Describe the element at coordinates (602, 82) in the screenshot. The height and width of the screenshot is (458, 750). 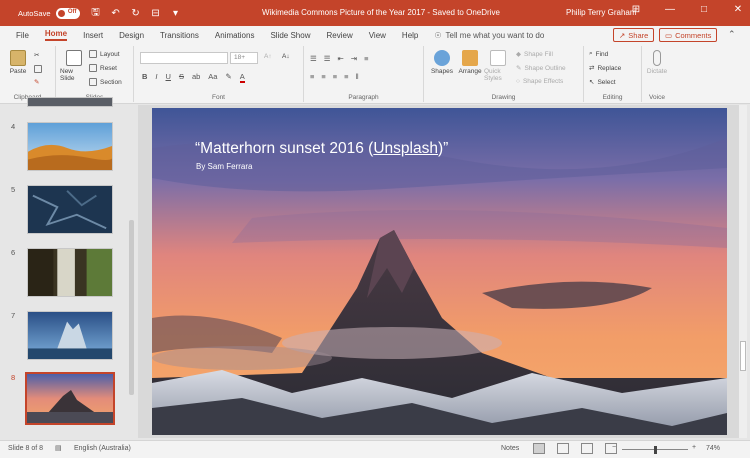
I see `select-button: ↖ Select` at that location.